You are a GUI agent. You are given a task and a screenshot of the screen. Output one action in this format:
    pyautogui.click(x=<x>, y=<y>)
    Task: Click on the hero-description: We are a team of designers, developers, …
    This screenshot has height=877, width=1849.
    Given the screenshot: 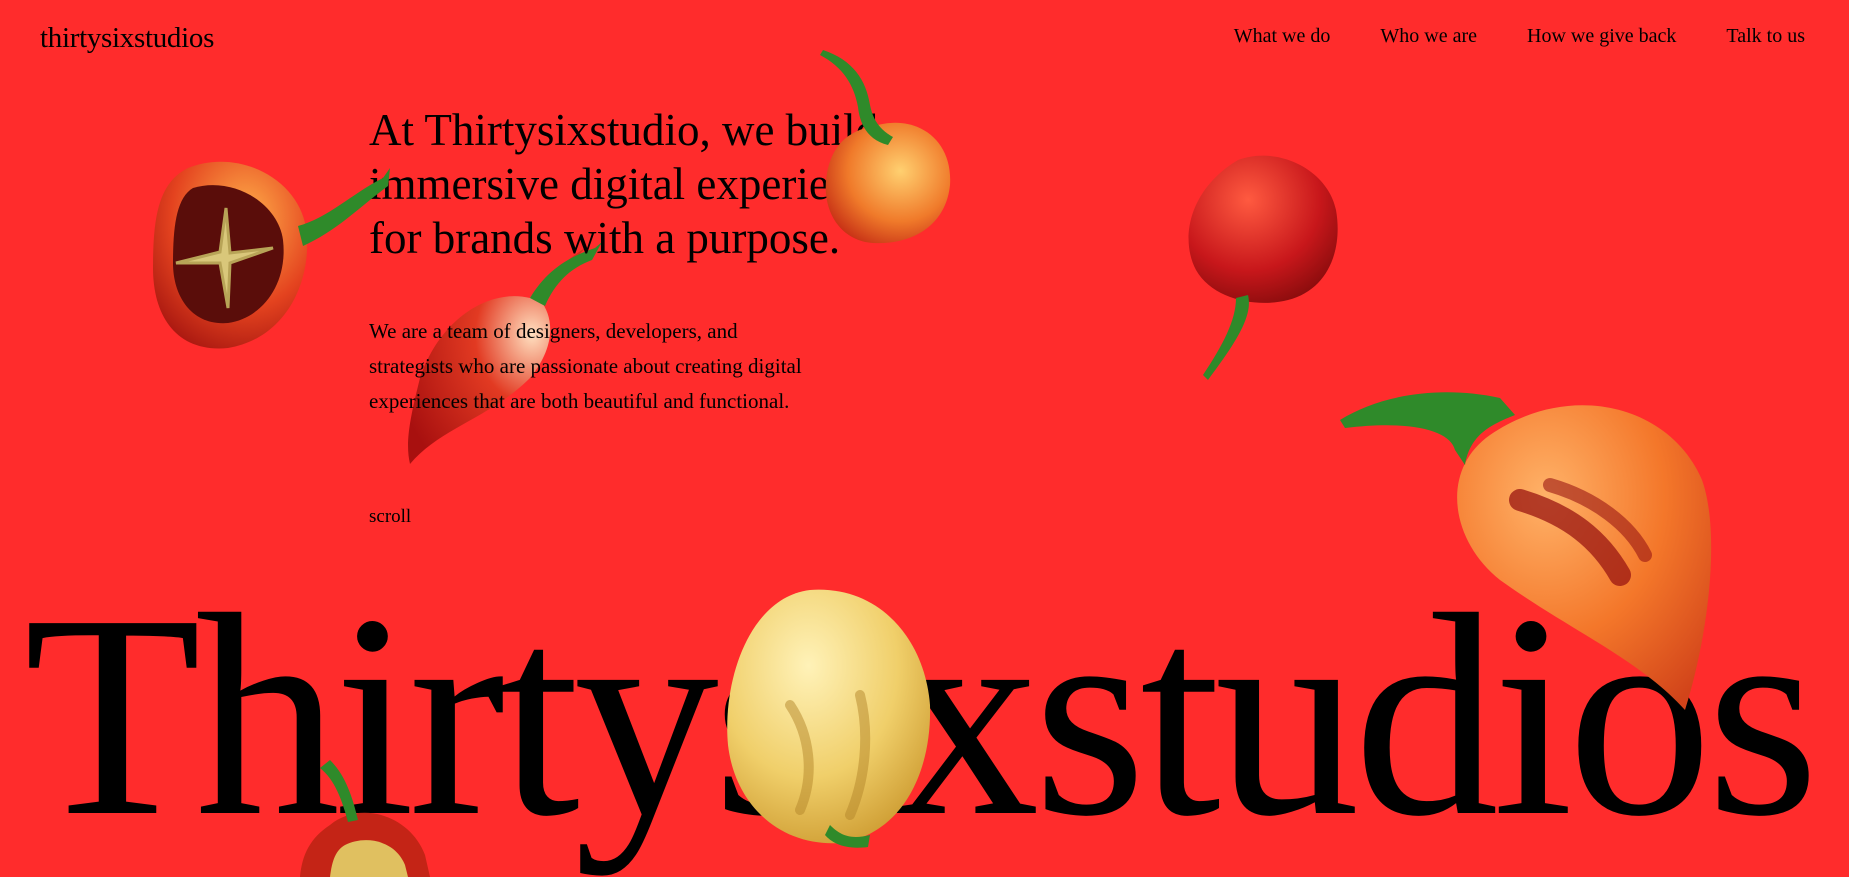 What is the action you would take?
    pyautogui.click(x=585, y=366)
    